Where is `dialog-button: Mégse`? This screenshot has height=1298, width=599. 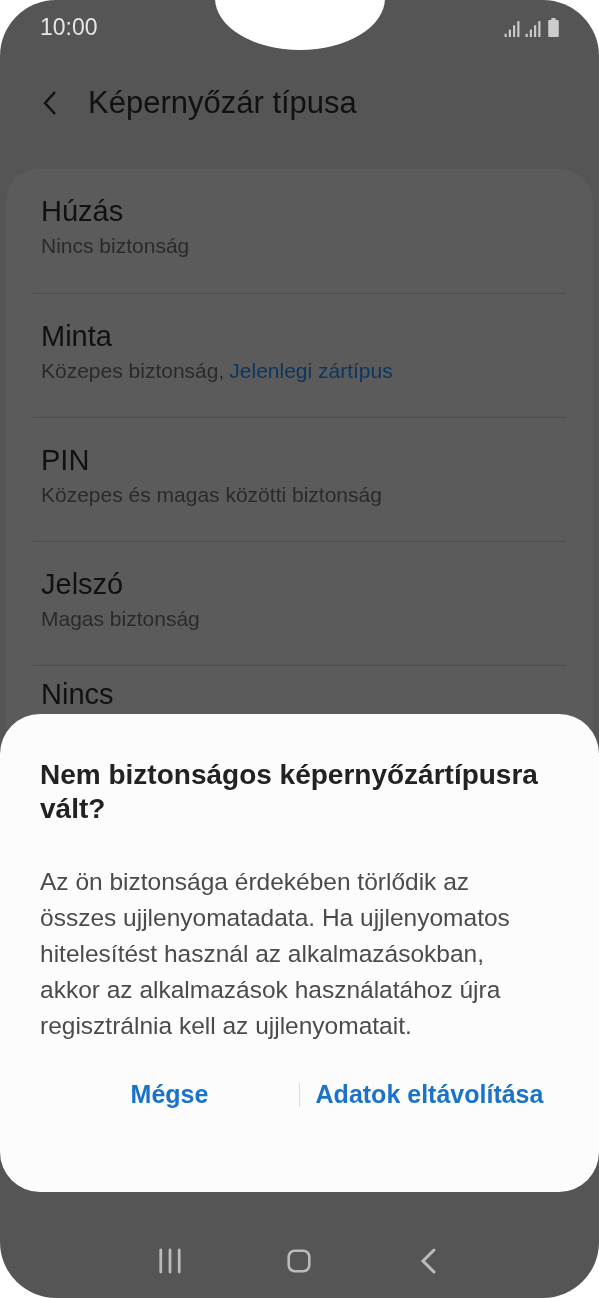
dialog-button: Mégse is located at coordinates (169, 1094).